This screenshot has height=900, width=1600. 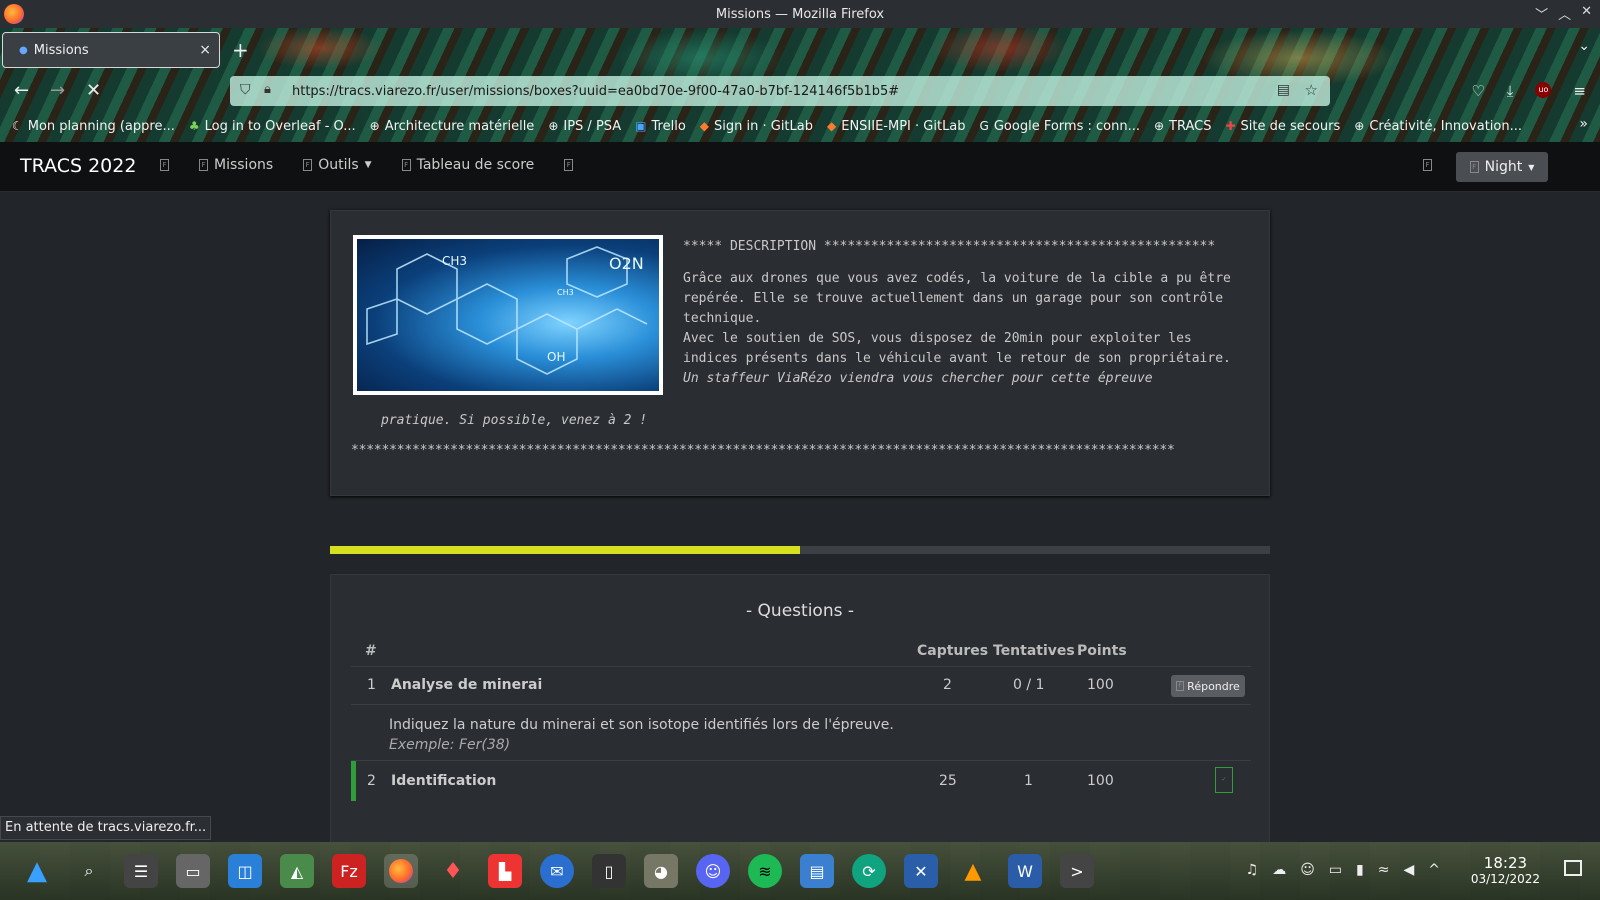 I want to click on clock-date: 03/12/2022, so click(x=1505, y=879).